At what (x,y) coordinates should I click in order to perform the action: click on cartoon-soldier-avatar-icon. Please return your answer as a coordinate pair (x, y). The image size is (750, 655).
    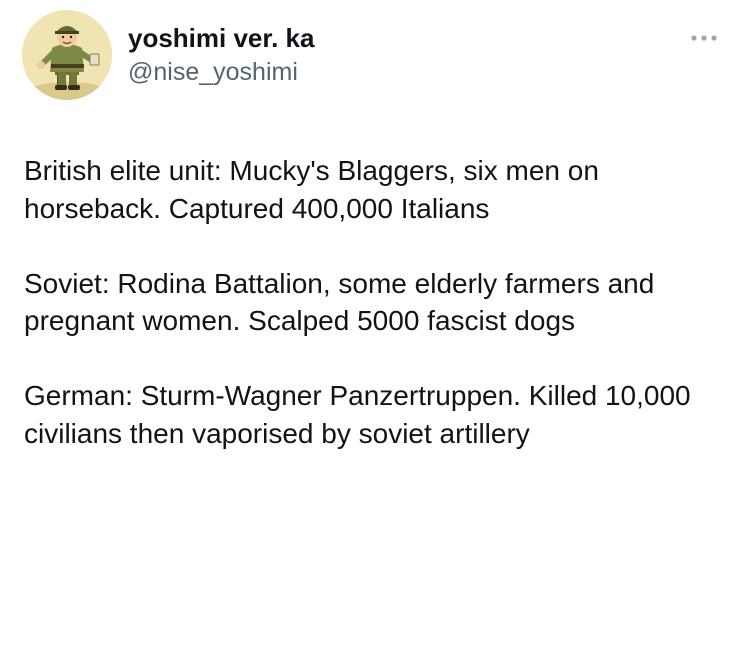
    Looking at the image, I should click on (67, 55).